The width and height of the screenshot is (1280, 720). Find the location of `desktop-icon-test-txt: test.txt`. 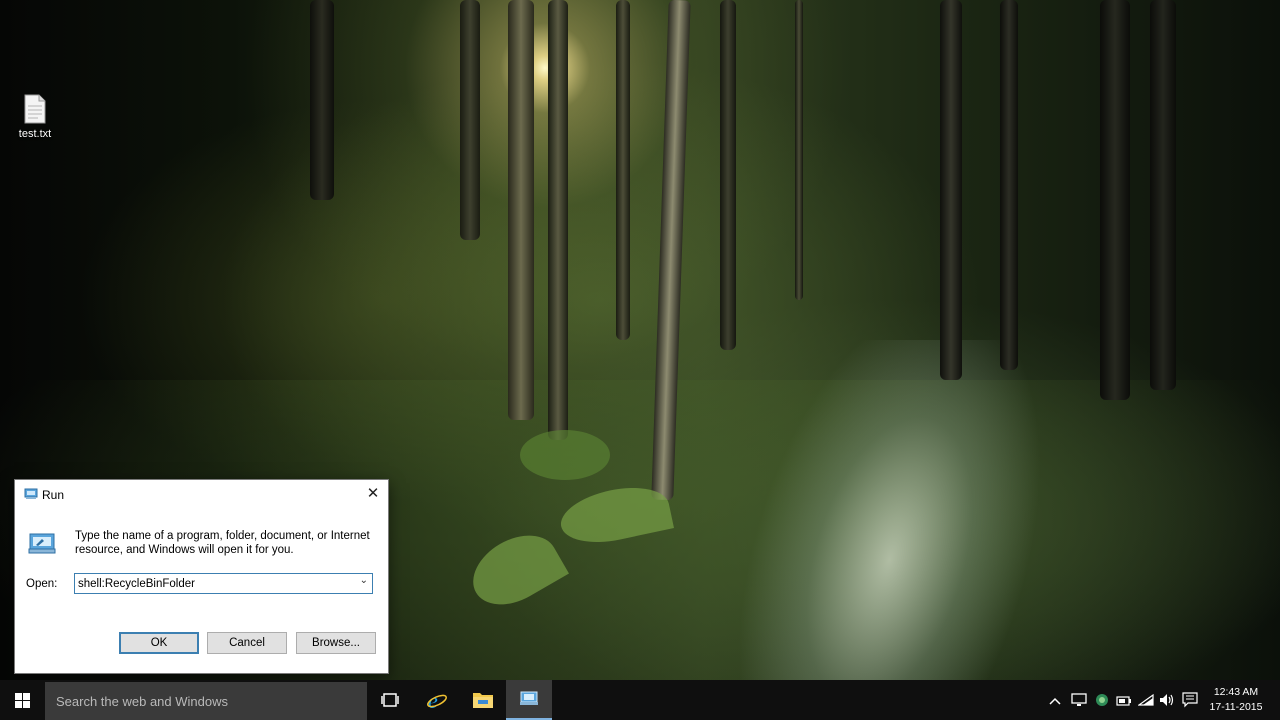

desktop-icon-test-txt: test.txt is located at coordinates (35, 118).